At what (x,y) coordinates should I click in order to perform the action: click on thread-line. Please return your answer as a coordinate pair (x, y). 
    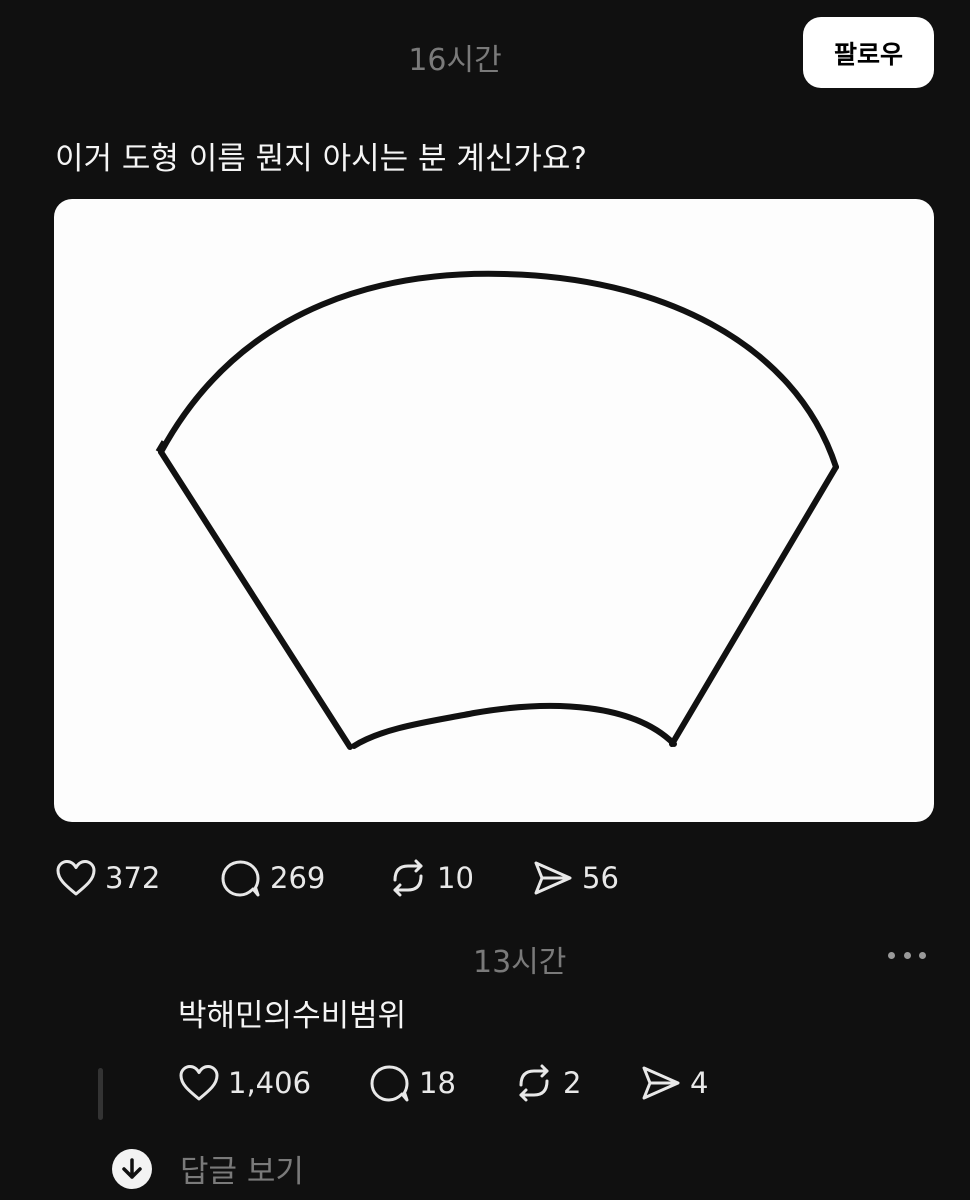
    Looking at the image, I should click on (100, 1094).